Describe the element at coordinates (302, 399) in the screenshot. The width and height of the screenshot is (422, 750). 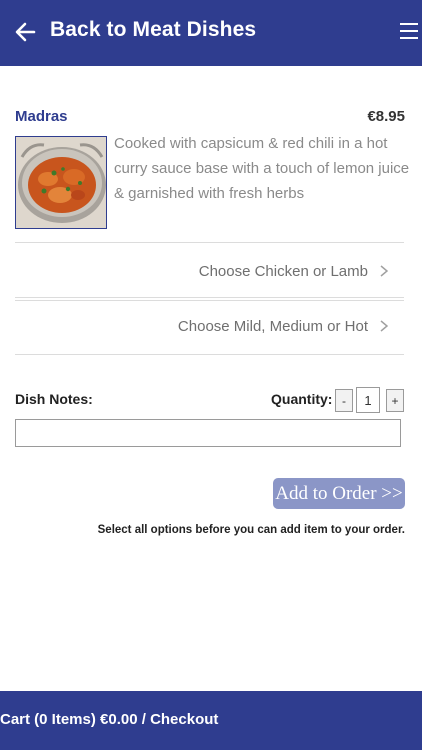
I see `quantity-label: Quantity:` at that location.